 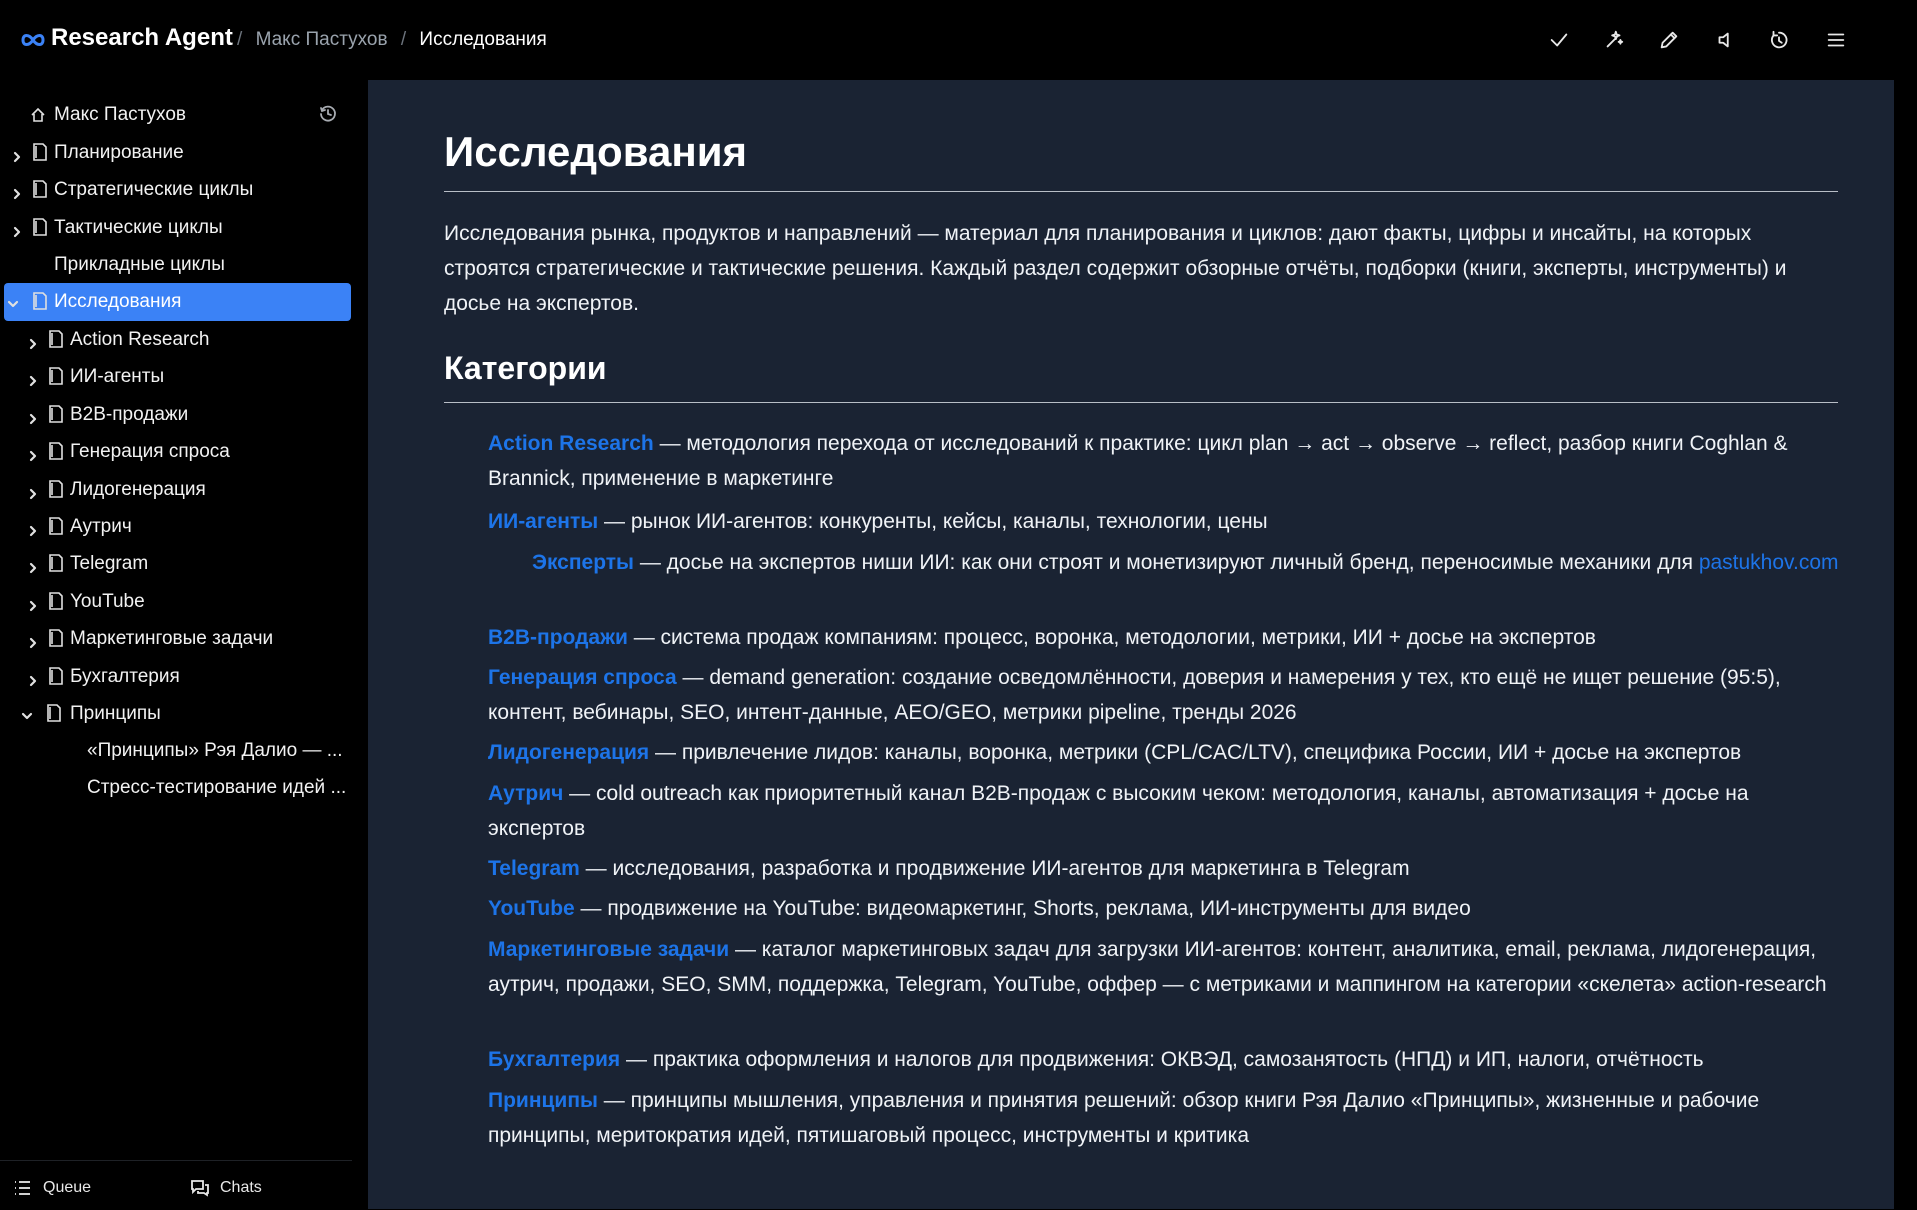 What do you see at coordinates (129, 414) in the screenshot?
I see `sidebar-item-label: B2B-продажи` at bounding box center [129, 414].